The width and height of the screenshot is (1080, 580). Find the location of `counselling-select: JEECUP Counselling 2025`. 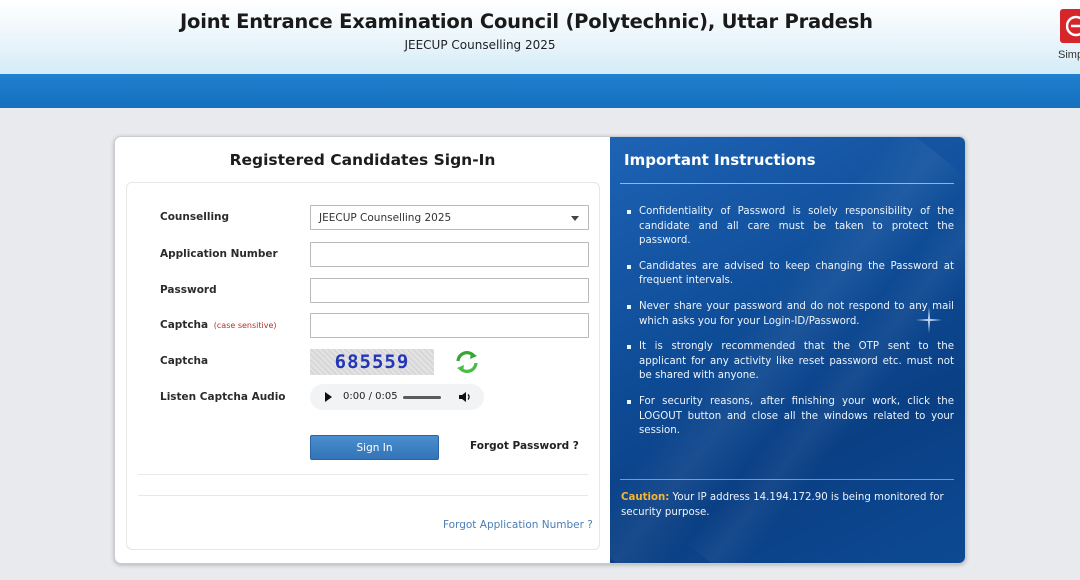

counselling-select: JEECUP Counselling 2025 is located at coordinates (449, 217).